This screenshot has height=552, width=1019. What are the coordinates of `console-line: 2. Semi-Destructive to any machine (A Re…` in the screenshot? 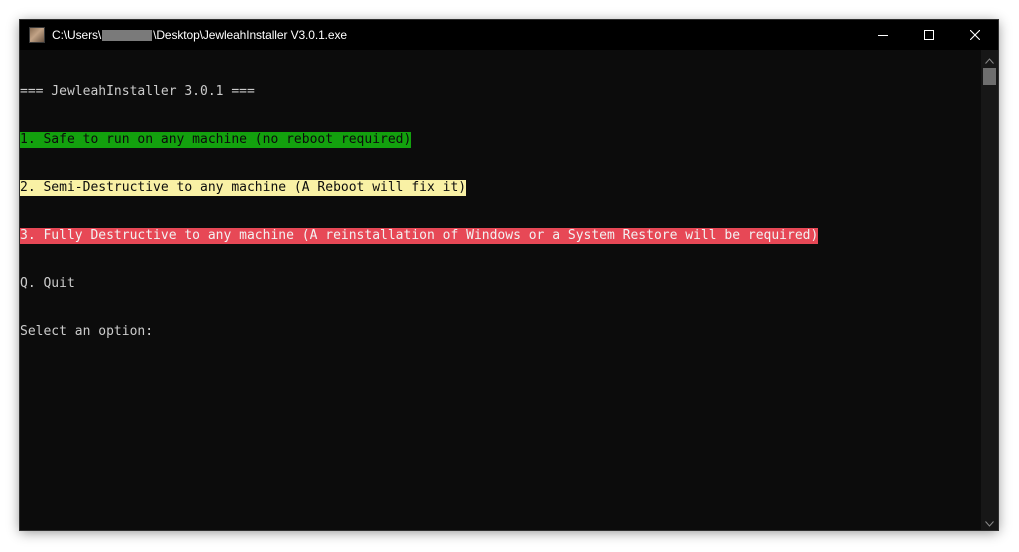 It's located at (500, 188).